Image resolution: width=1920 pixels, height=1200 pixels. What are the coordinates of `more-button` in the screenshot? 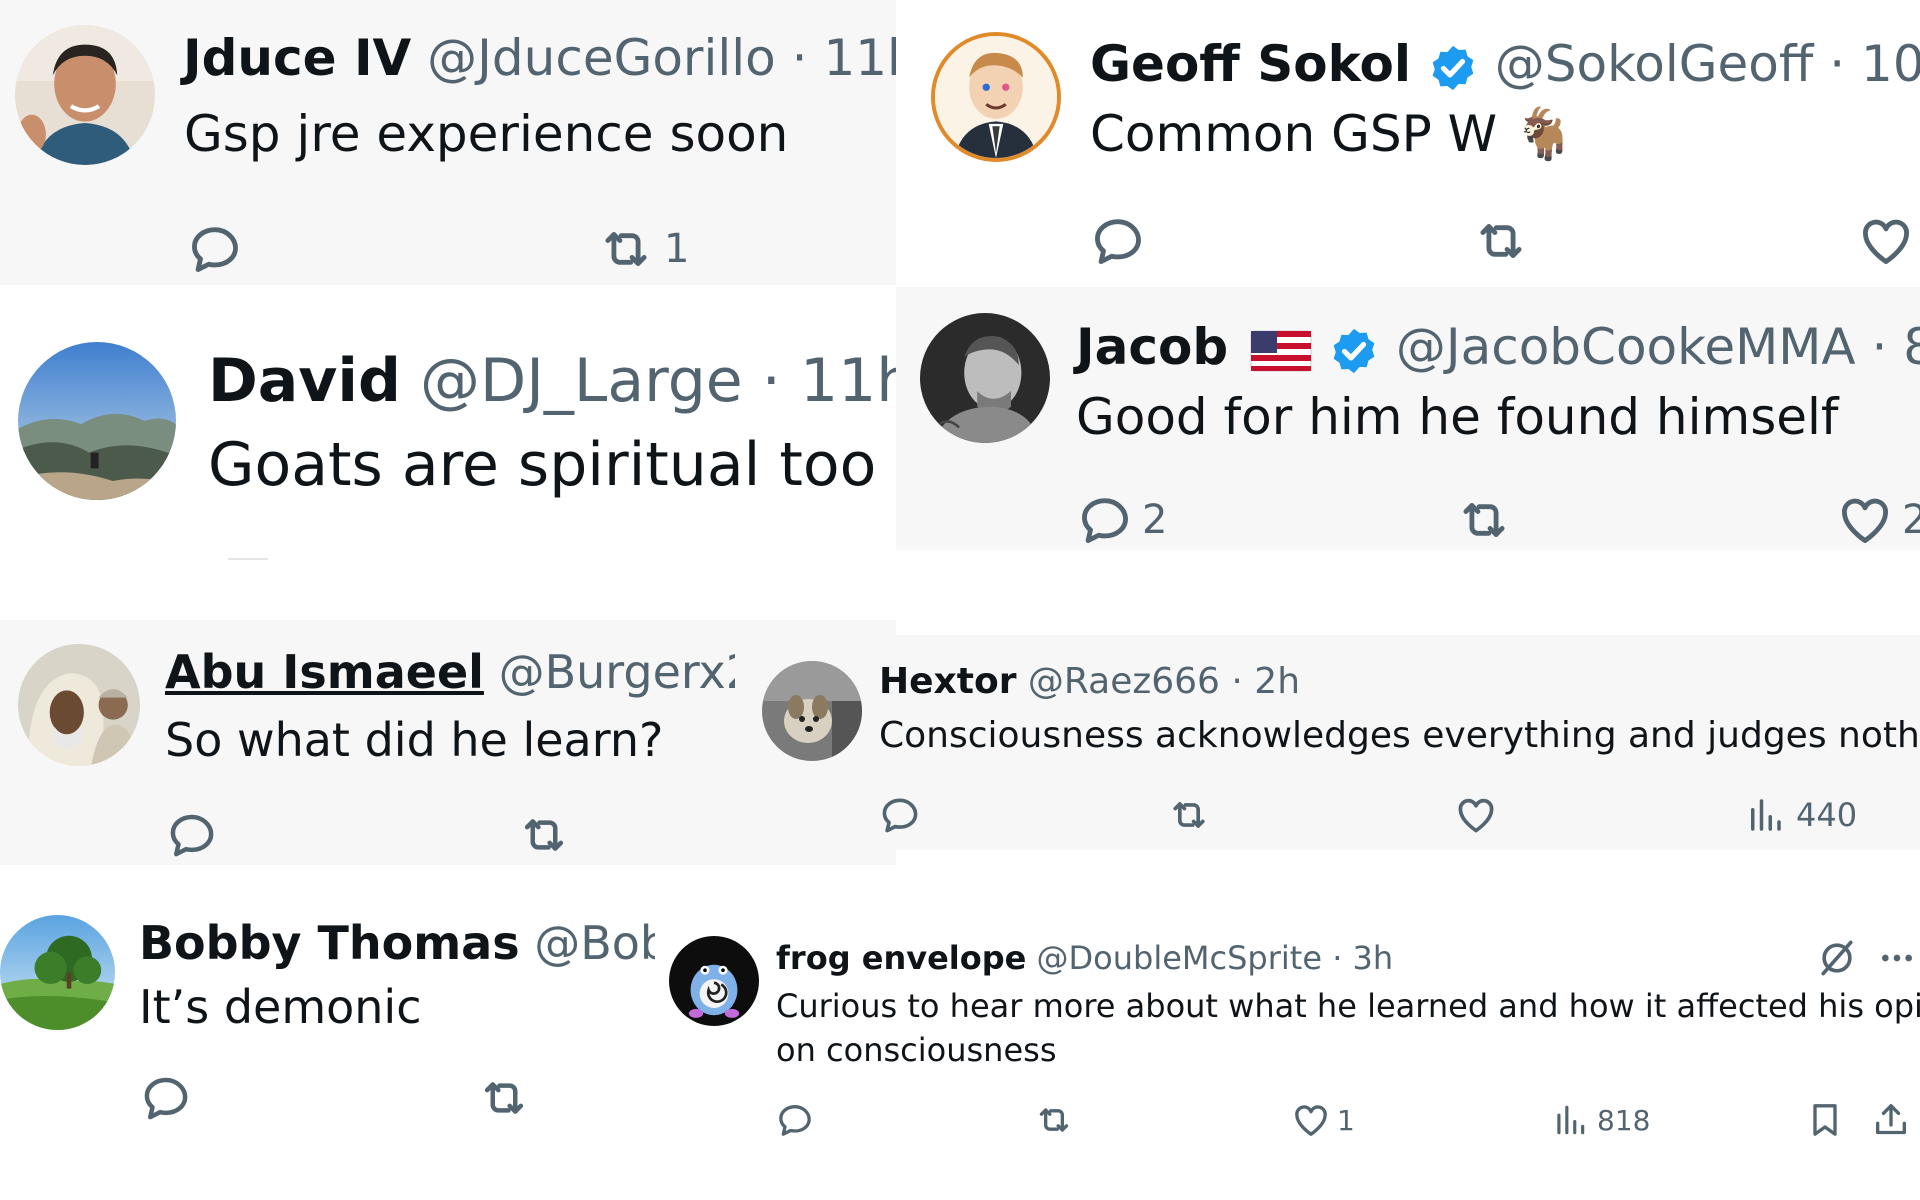 It's located at (1897, 958).